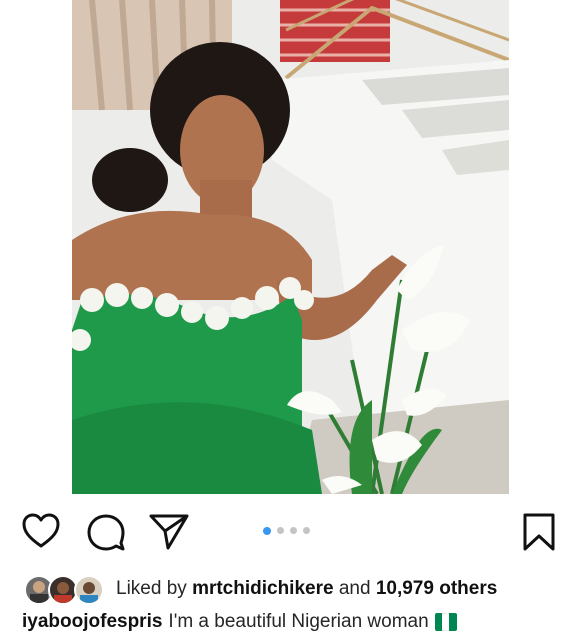 The height and width of the screenshot is (640, 581). I want to click on action-bar, so click(290, 529).